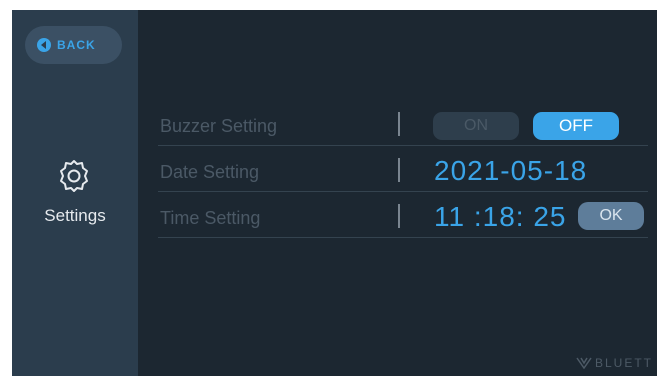  Describe the element at coordinates (623, 363) in the screenshot. I see `brand-name: BLUETT` at that location.